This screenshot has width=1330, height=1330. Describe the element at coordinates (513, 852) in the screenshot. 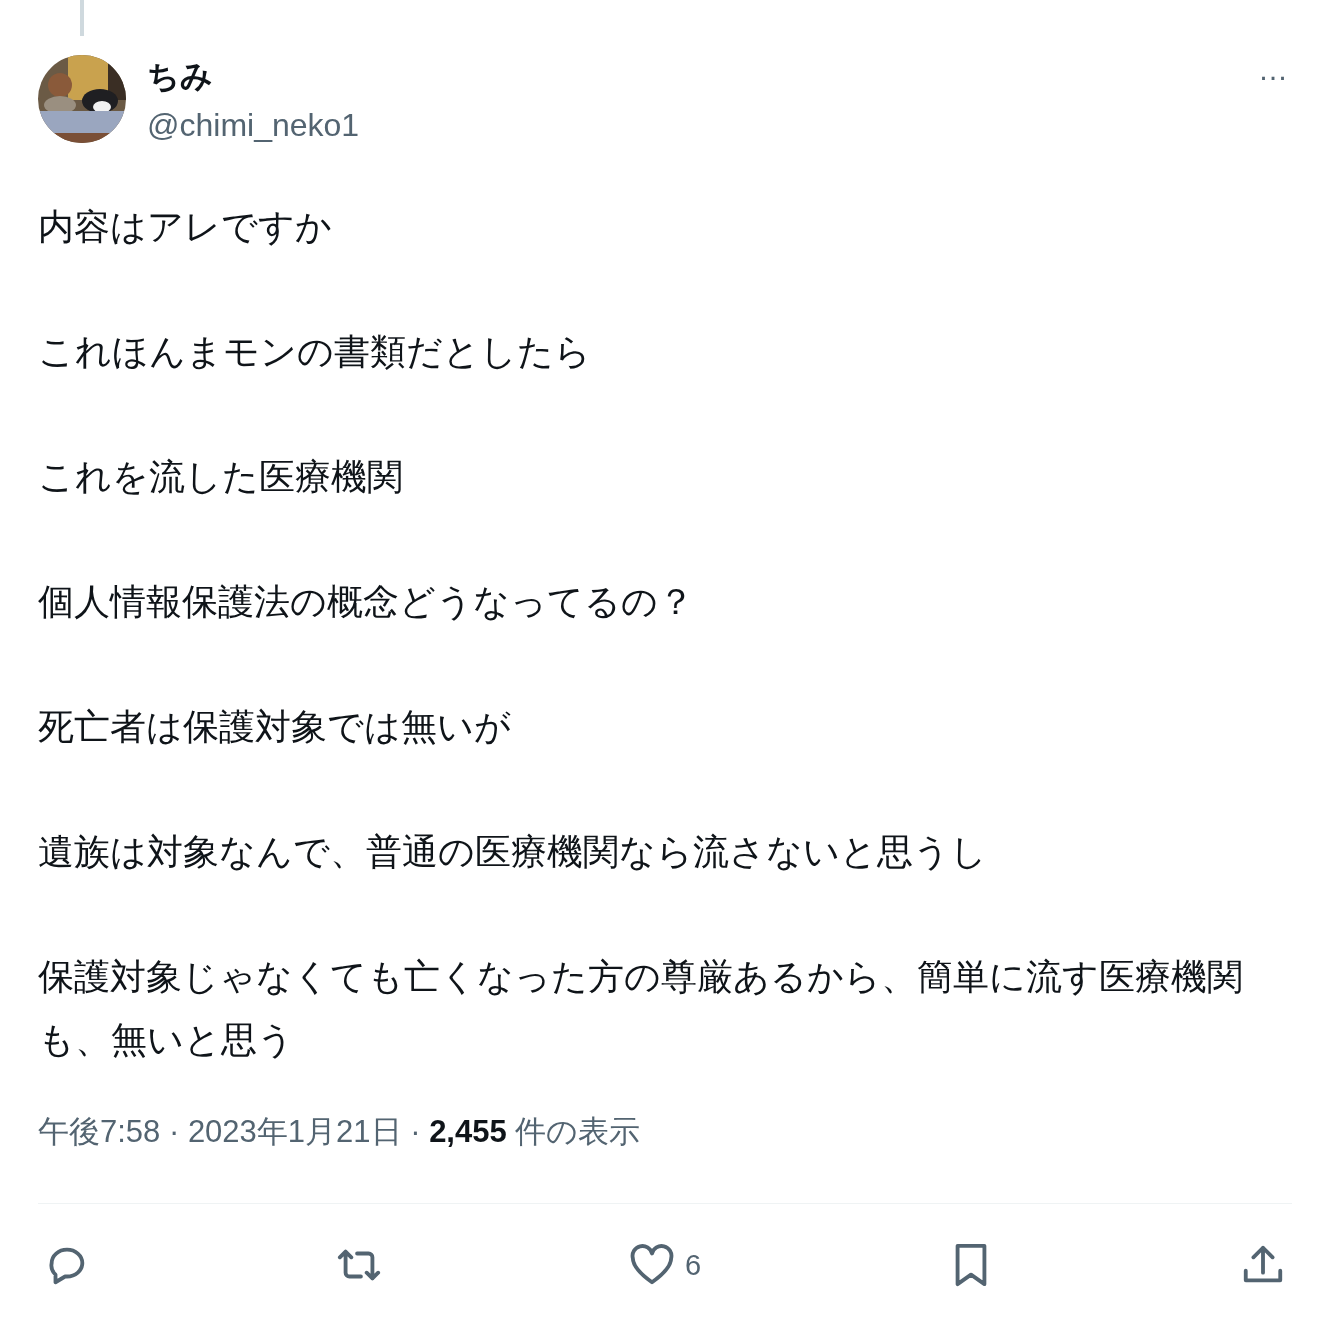

I see `tweet-paragraph: 遺族は対象なんで、普通の医療機関なら流さないと思うし` at that location.